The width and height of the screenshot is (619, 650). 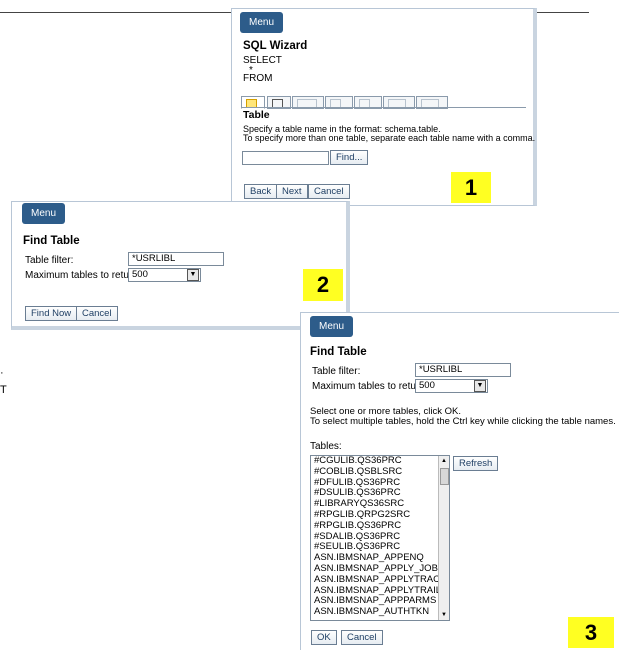 What do you see at coordinates (443, 538) in the screenshot?
I see `listbox-scrollbar: ▲ ▼` at bounding box center [443, 538].